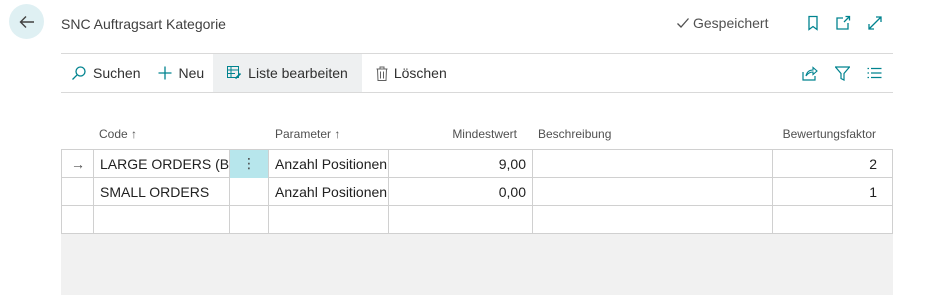 The image size is (941, 295). I want to click on search-button: Suchen, so click(105, 73).